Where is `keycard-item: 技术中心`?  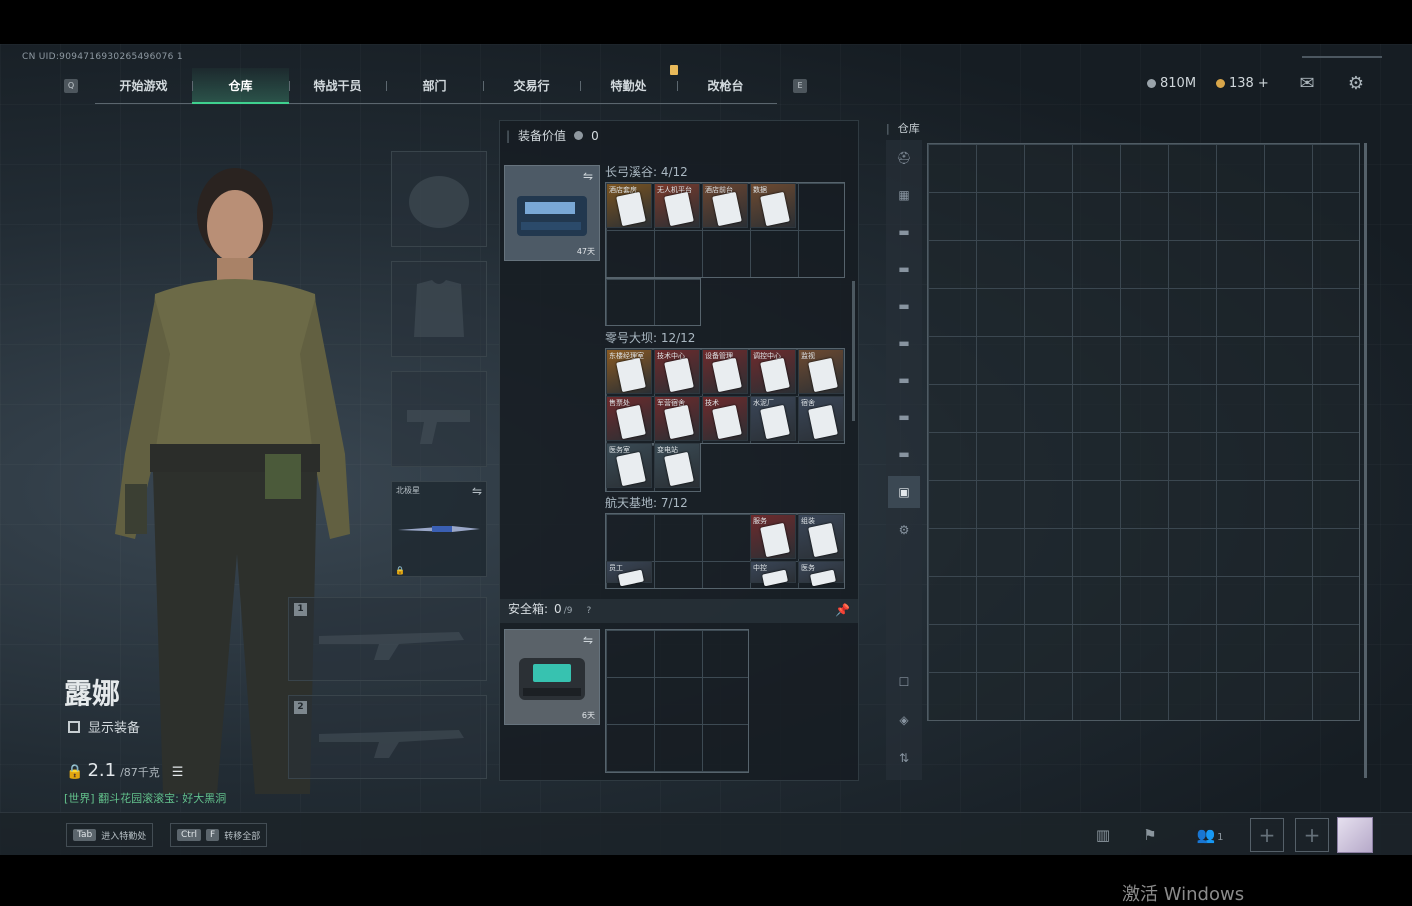 keycard-item: 技术中心 is located at coordinates (677, 371).